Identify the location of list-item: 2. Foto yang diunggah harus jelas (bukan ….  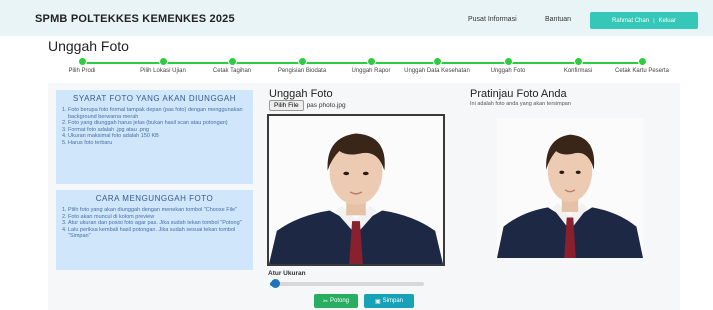
(145, 123).